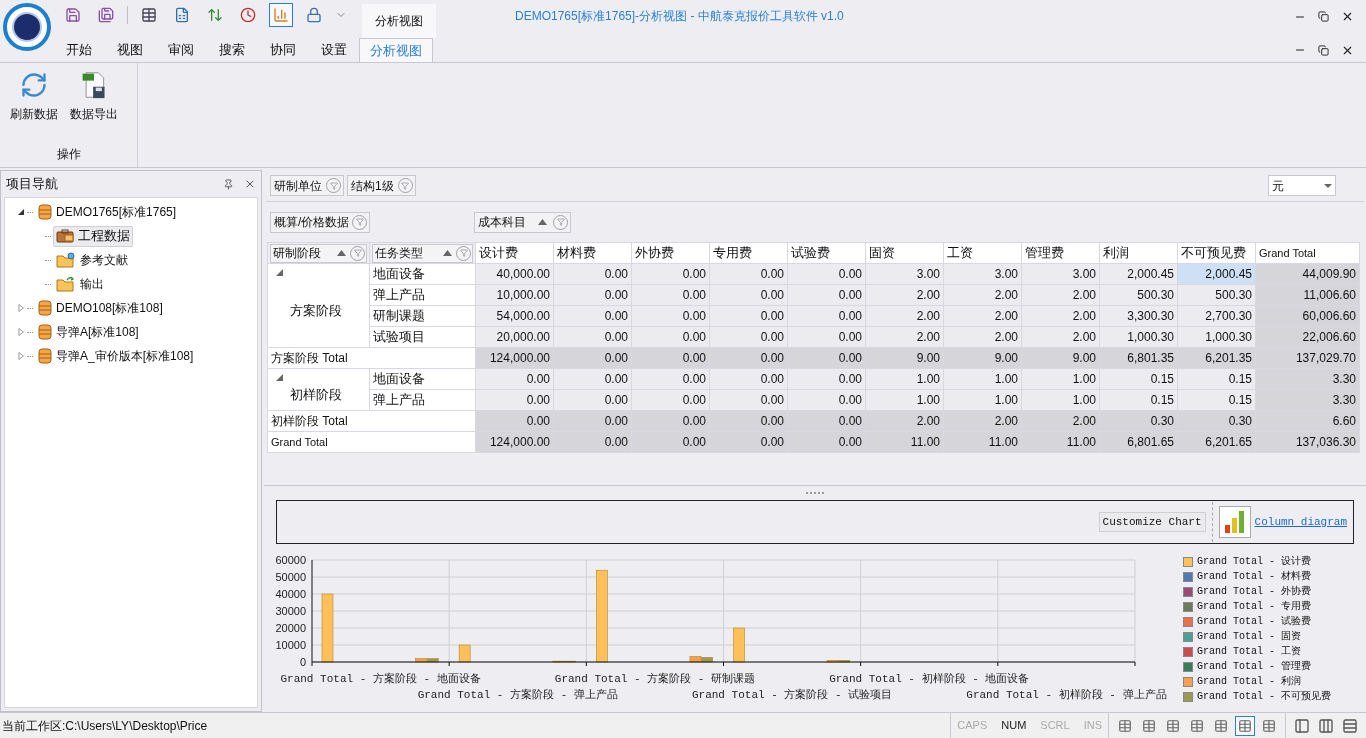  What do you see at coordinates (290, 611) in the screenshot?
I see `axis-label: 30000` at bounding box center [290, 611].